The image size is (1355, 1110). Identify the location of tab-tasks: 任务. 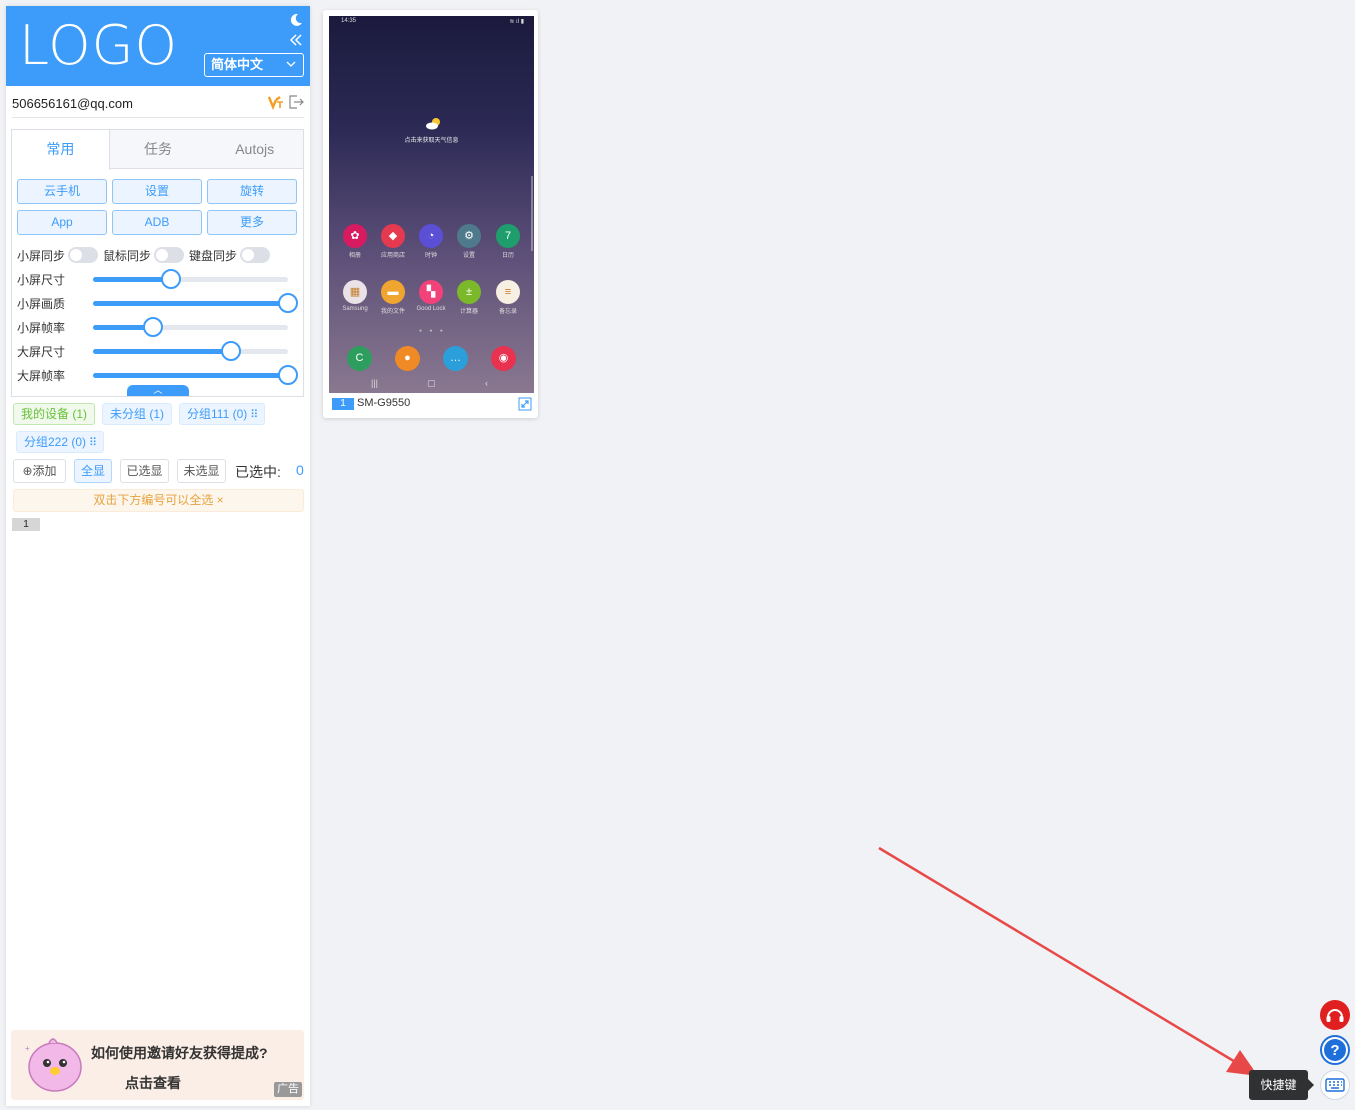
(158, 149).